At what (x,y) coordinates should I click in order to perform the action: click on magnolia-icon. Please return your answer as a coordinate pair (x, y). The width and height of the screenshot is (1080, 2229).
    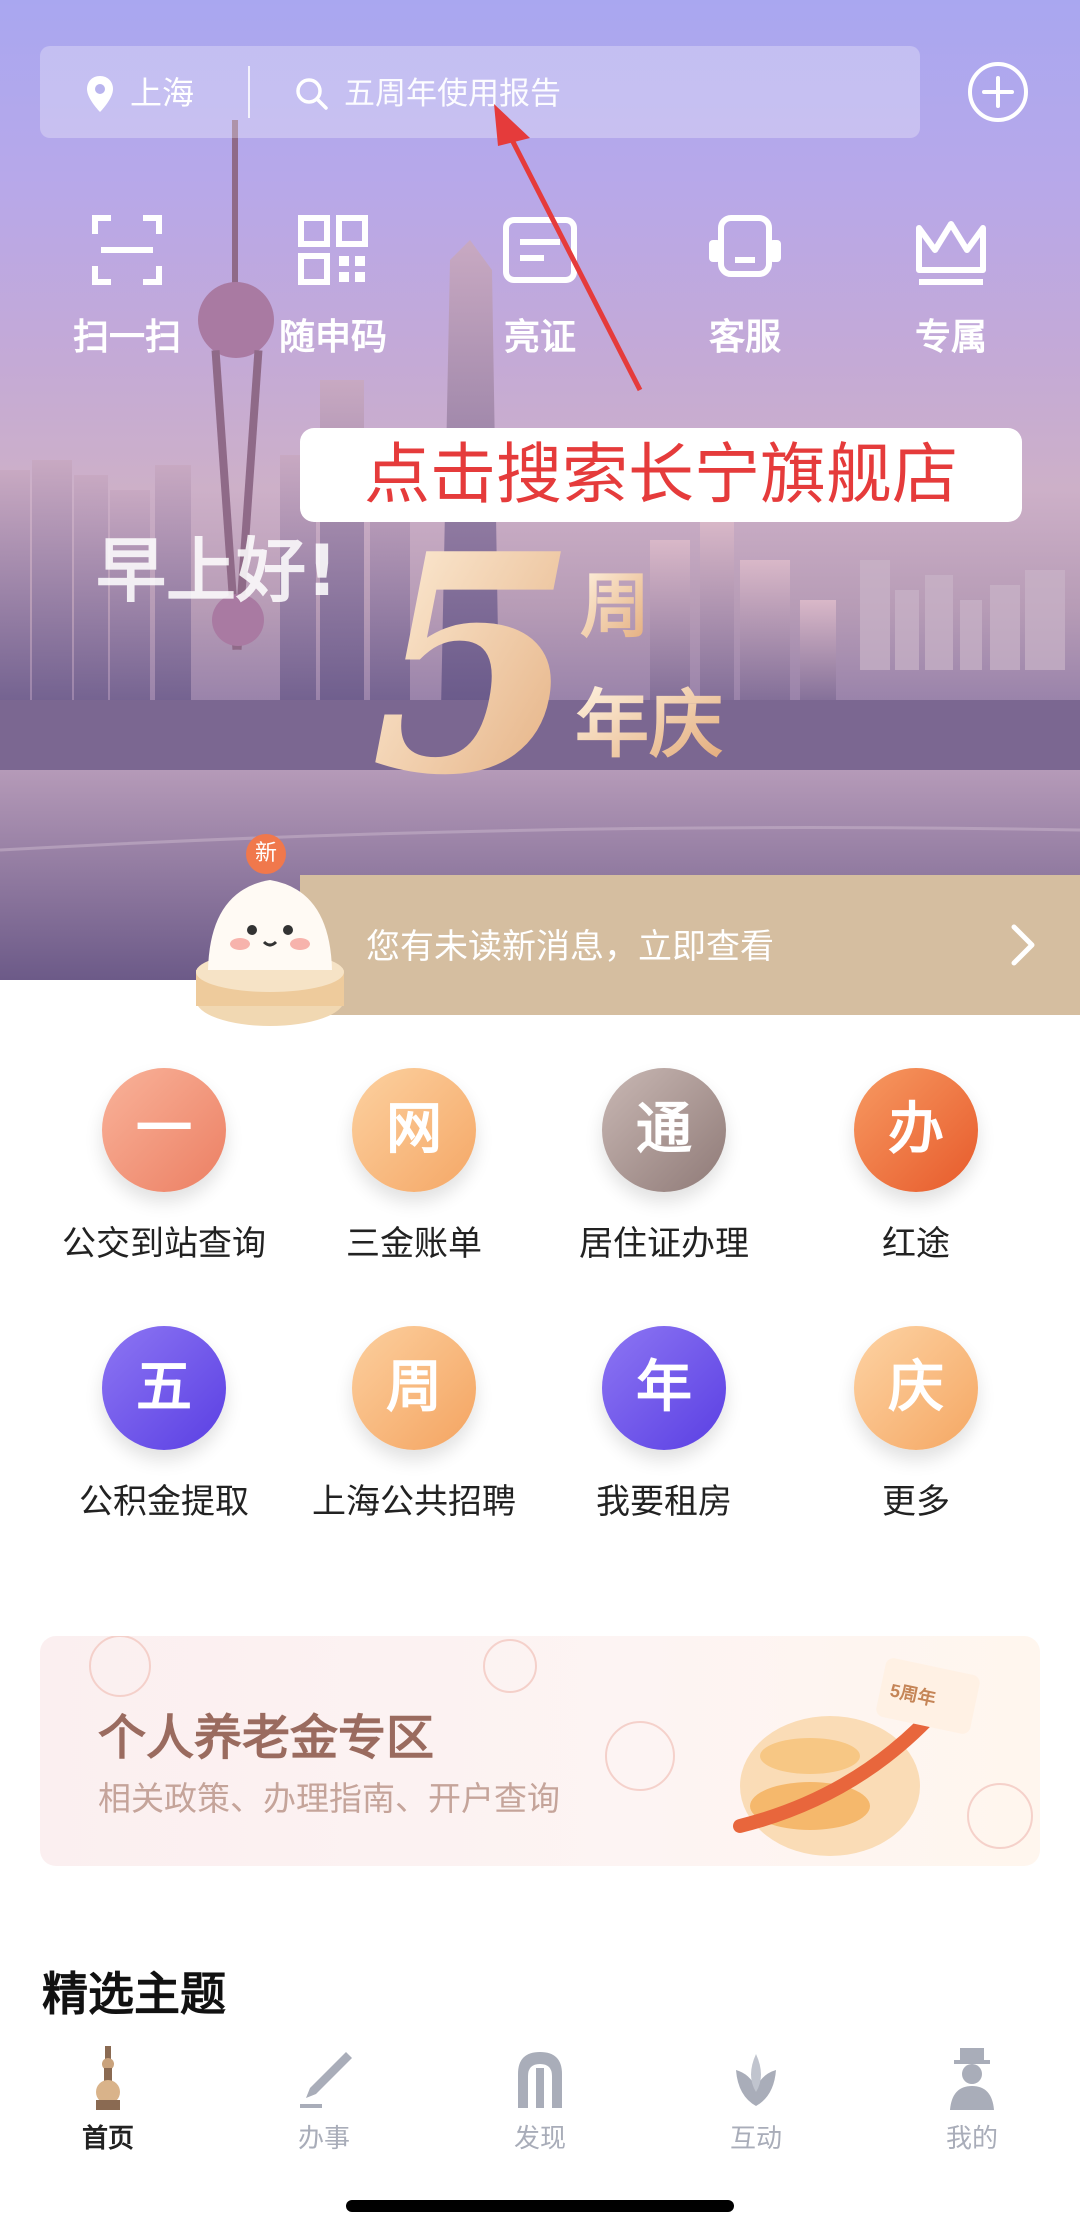
    Looking at the image, I should click on (756, 2080).